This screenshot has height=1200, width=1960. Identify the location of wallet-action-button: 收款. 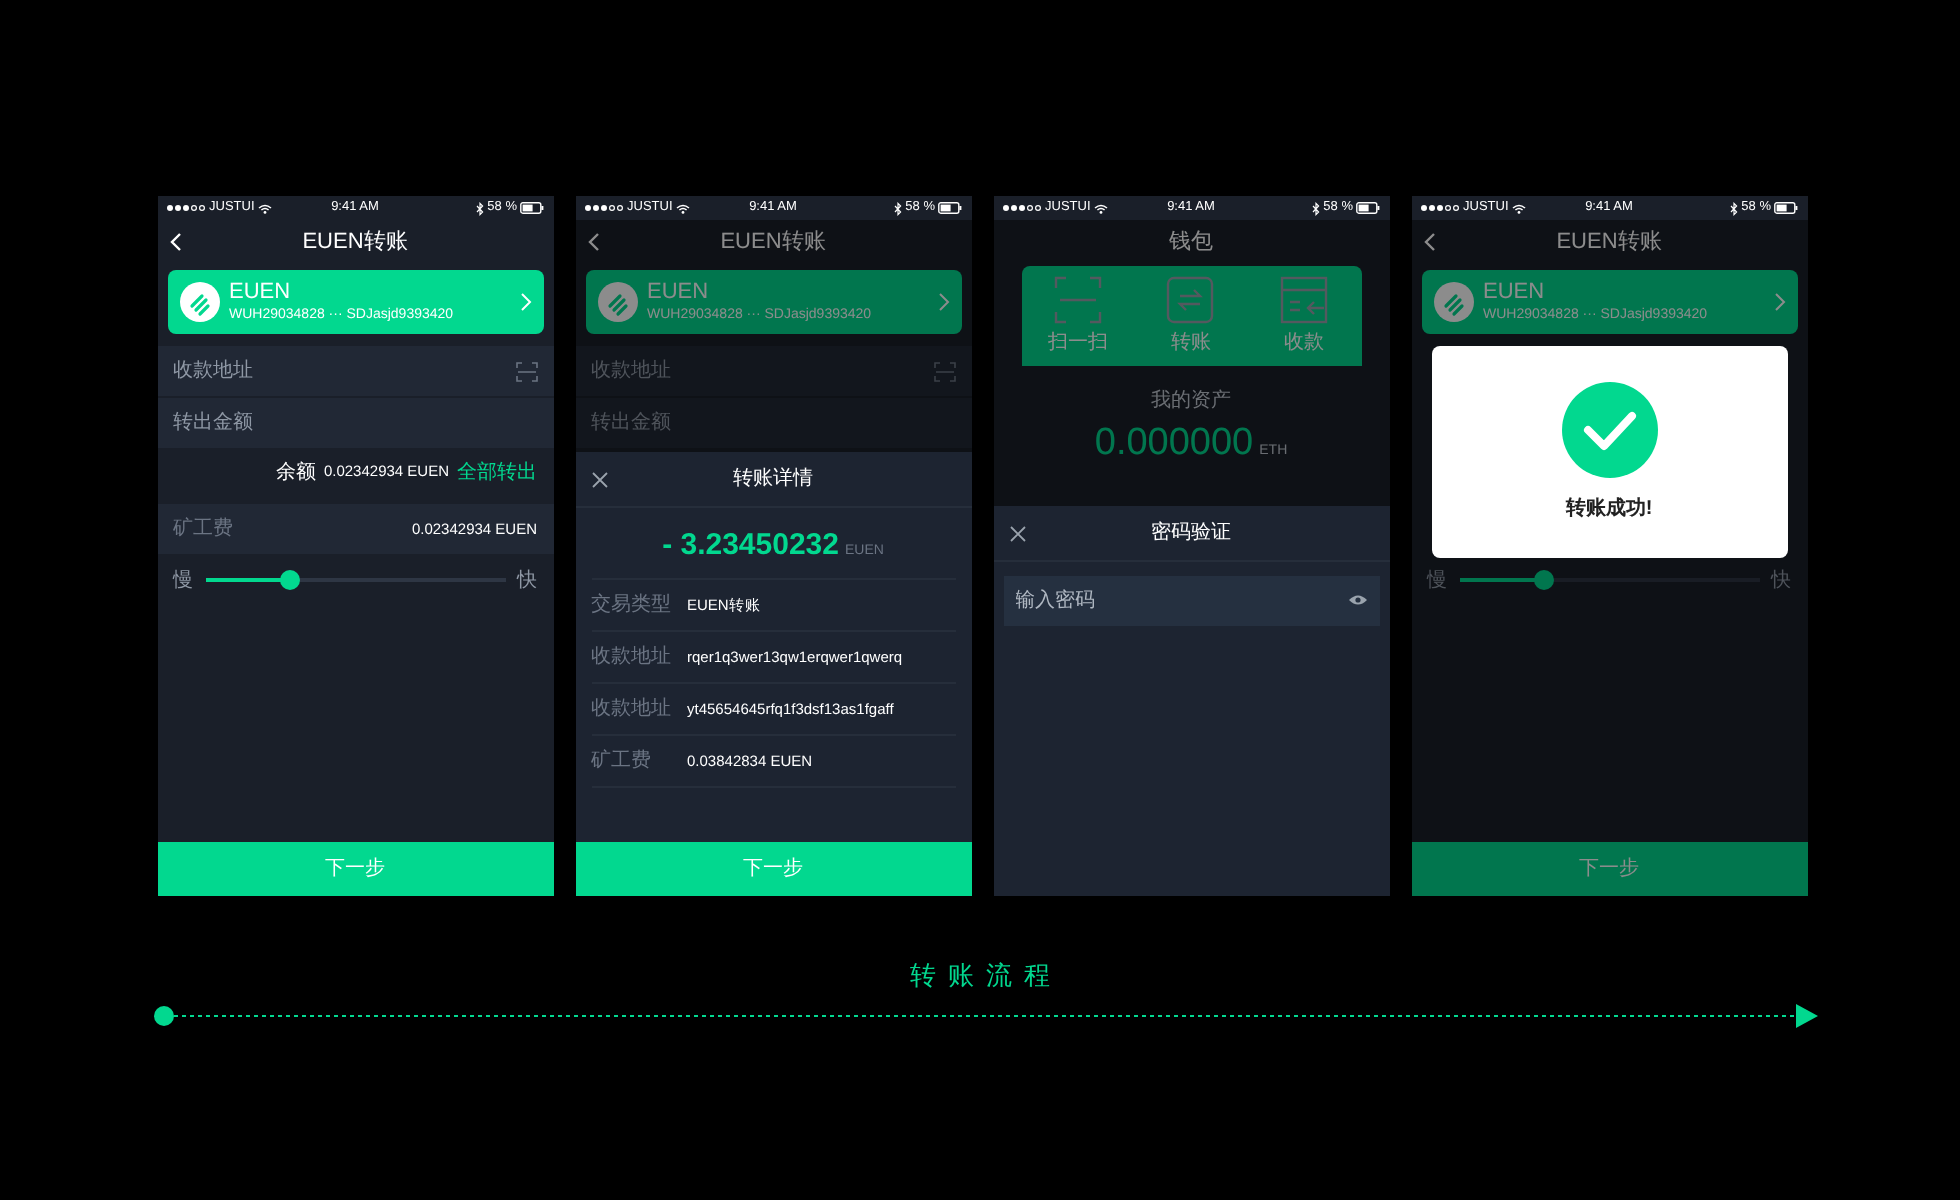
(1304, 316).